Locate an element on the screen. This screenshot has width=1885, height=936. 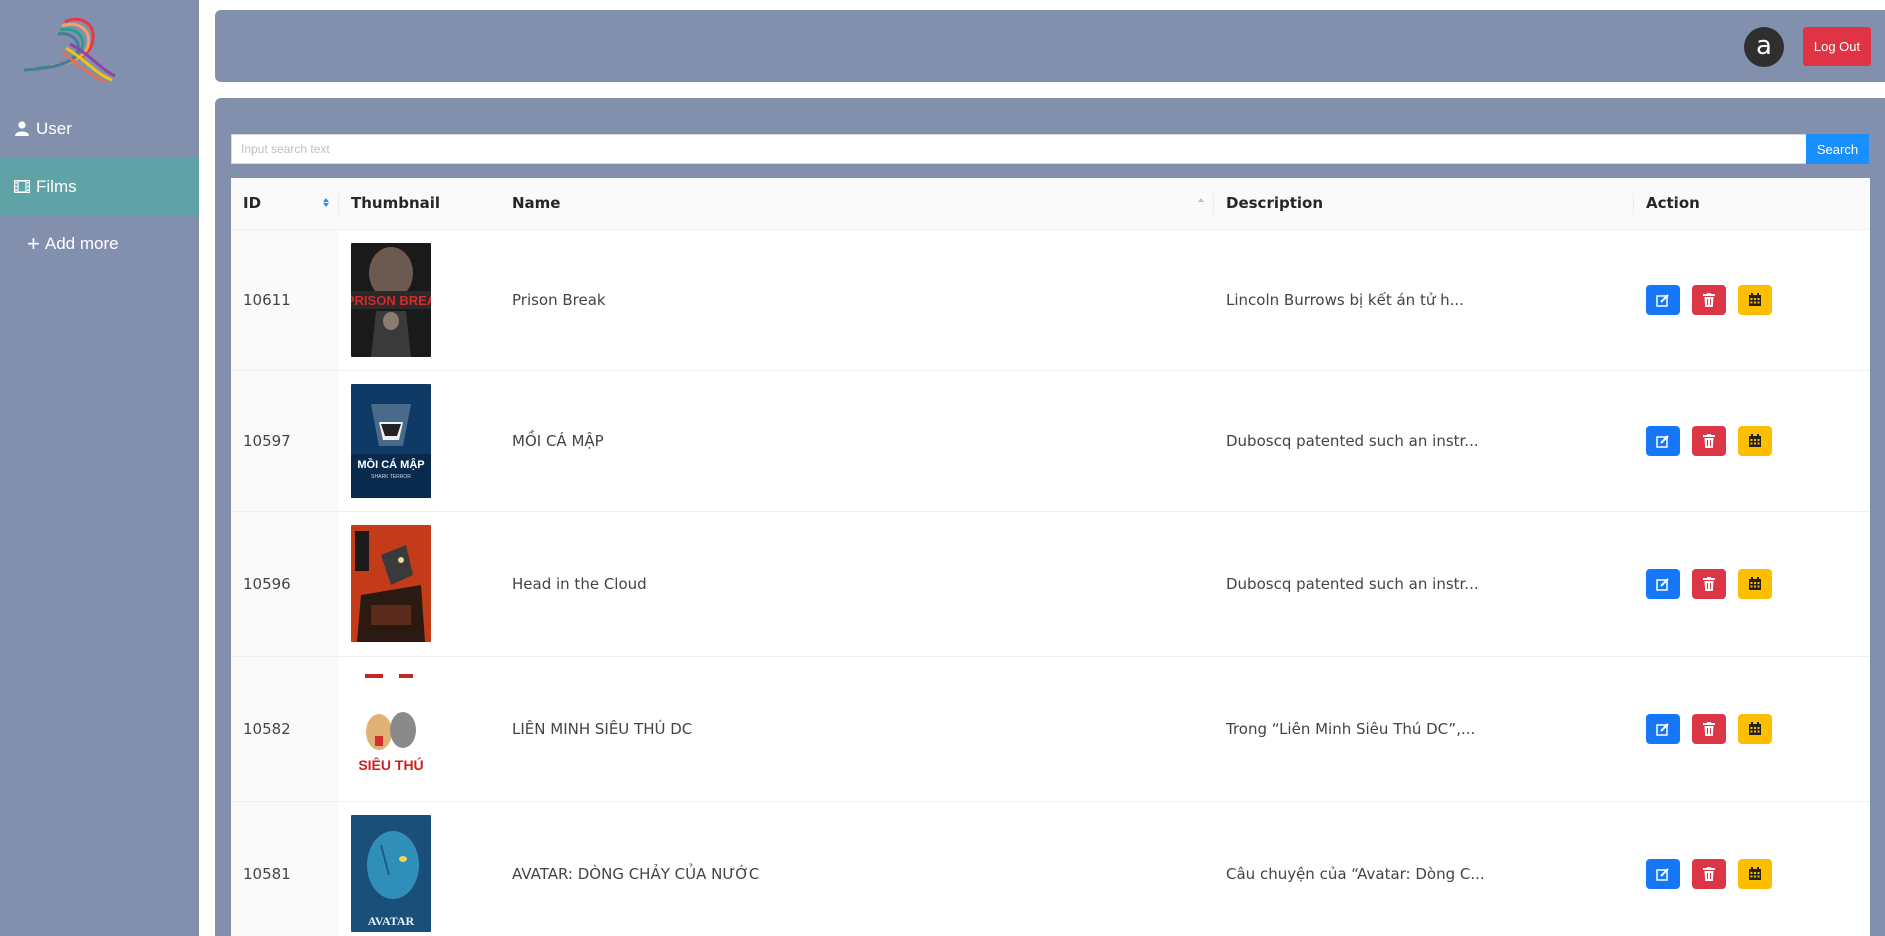
table-row: 10581 AVATAR AVATAR: DÒNG CHẢY CỦA NƯỚC is located at coordinates (1050, 868).